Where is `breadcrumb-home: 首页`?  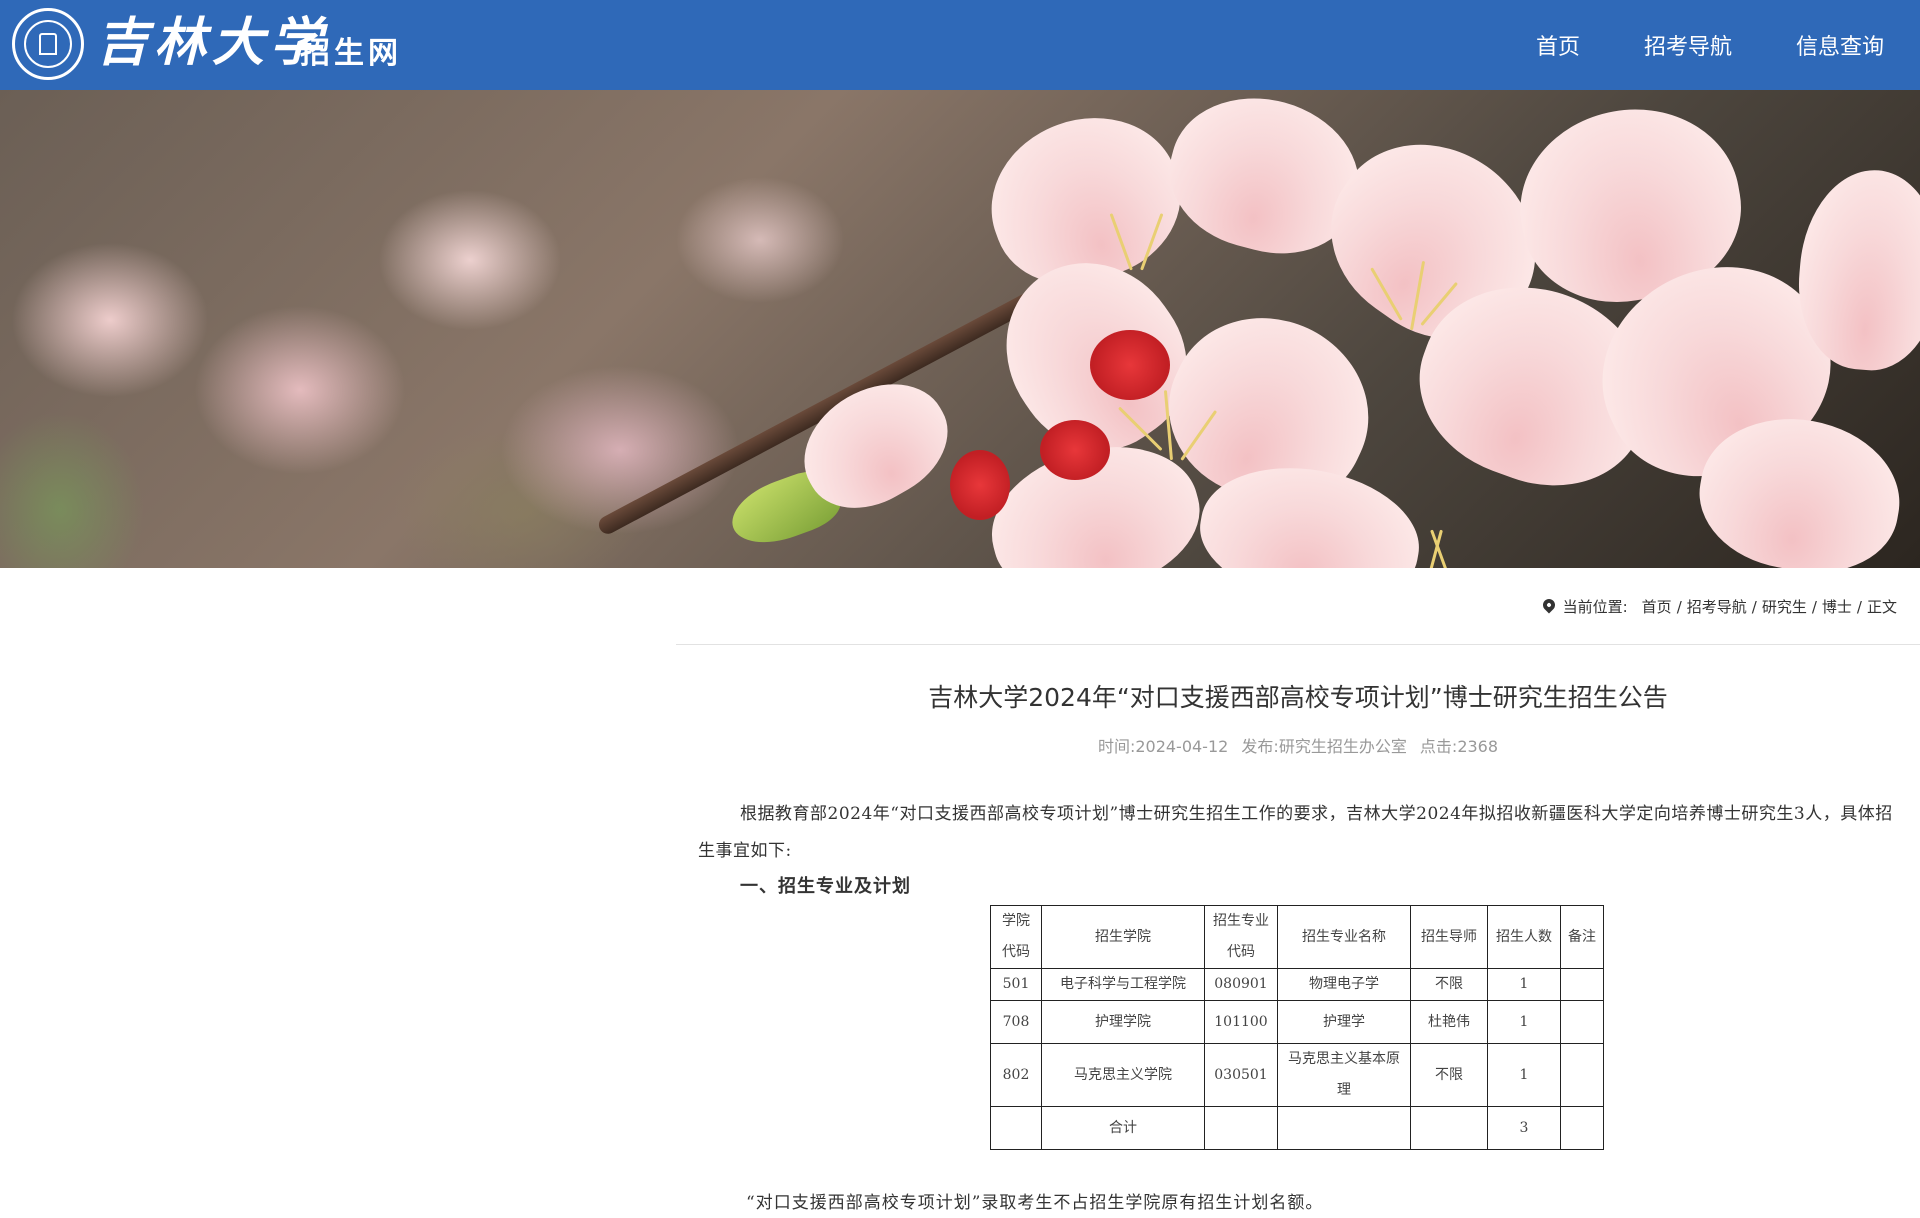 breadcrumb-home: 首页 is located at coordinates (1657, 606).